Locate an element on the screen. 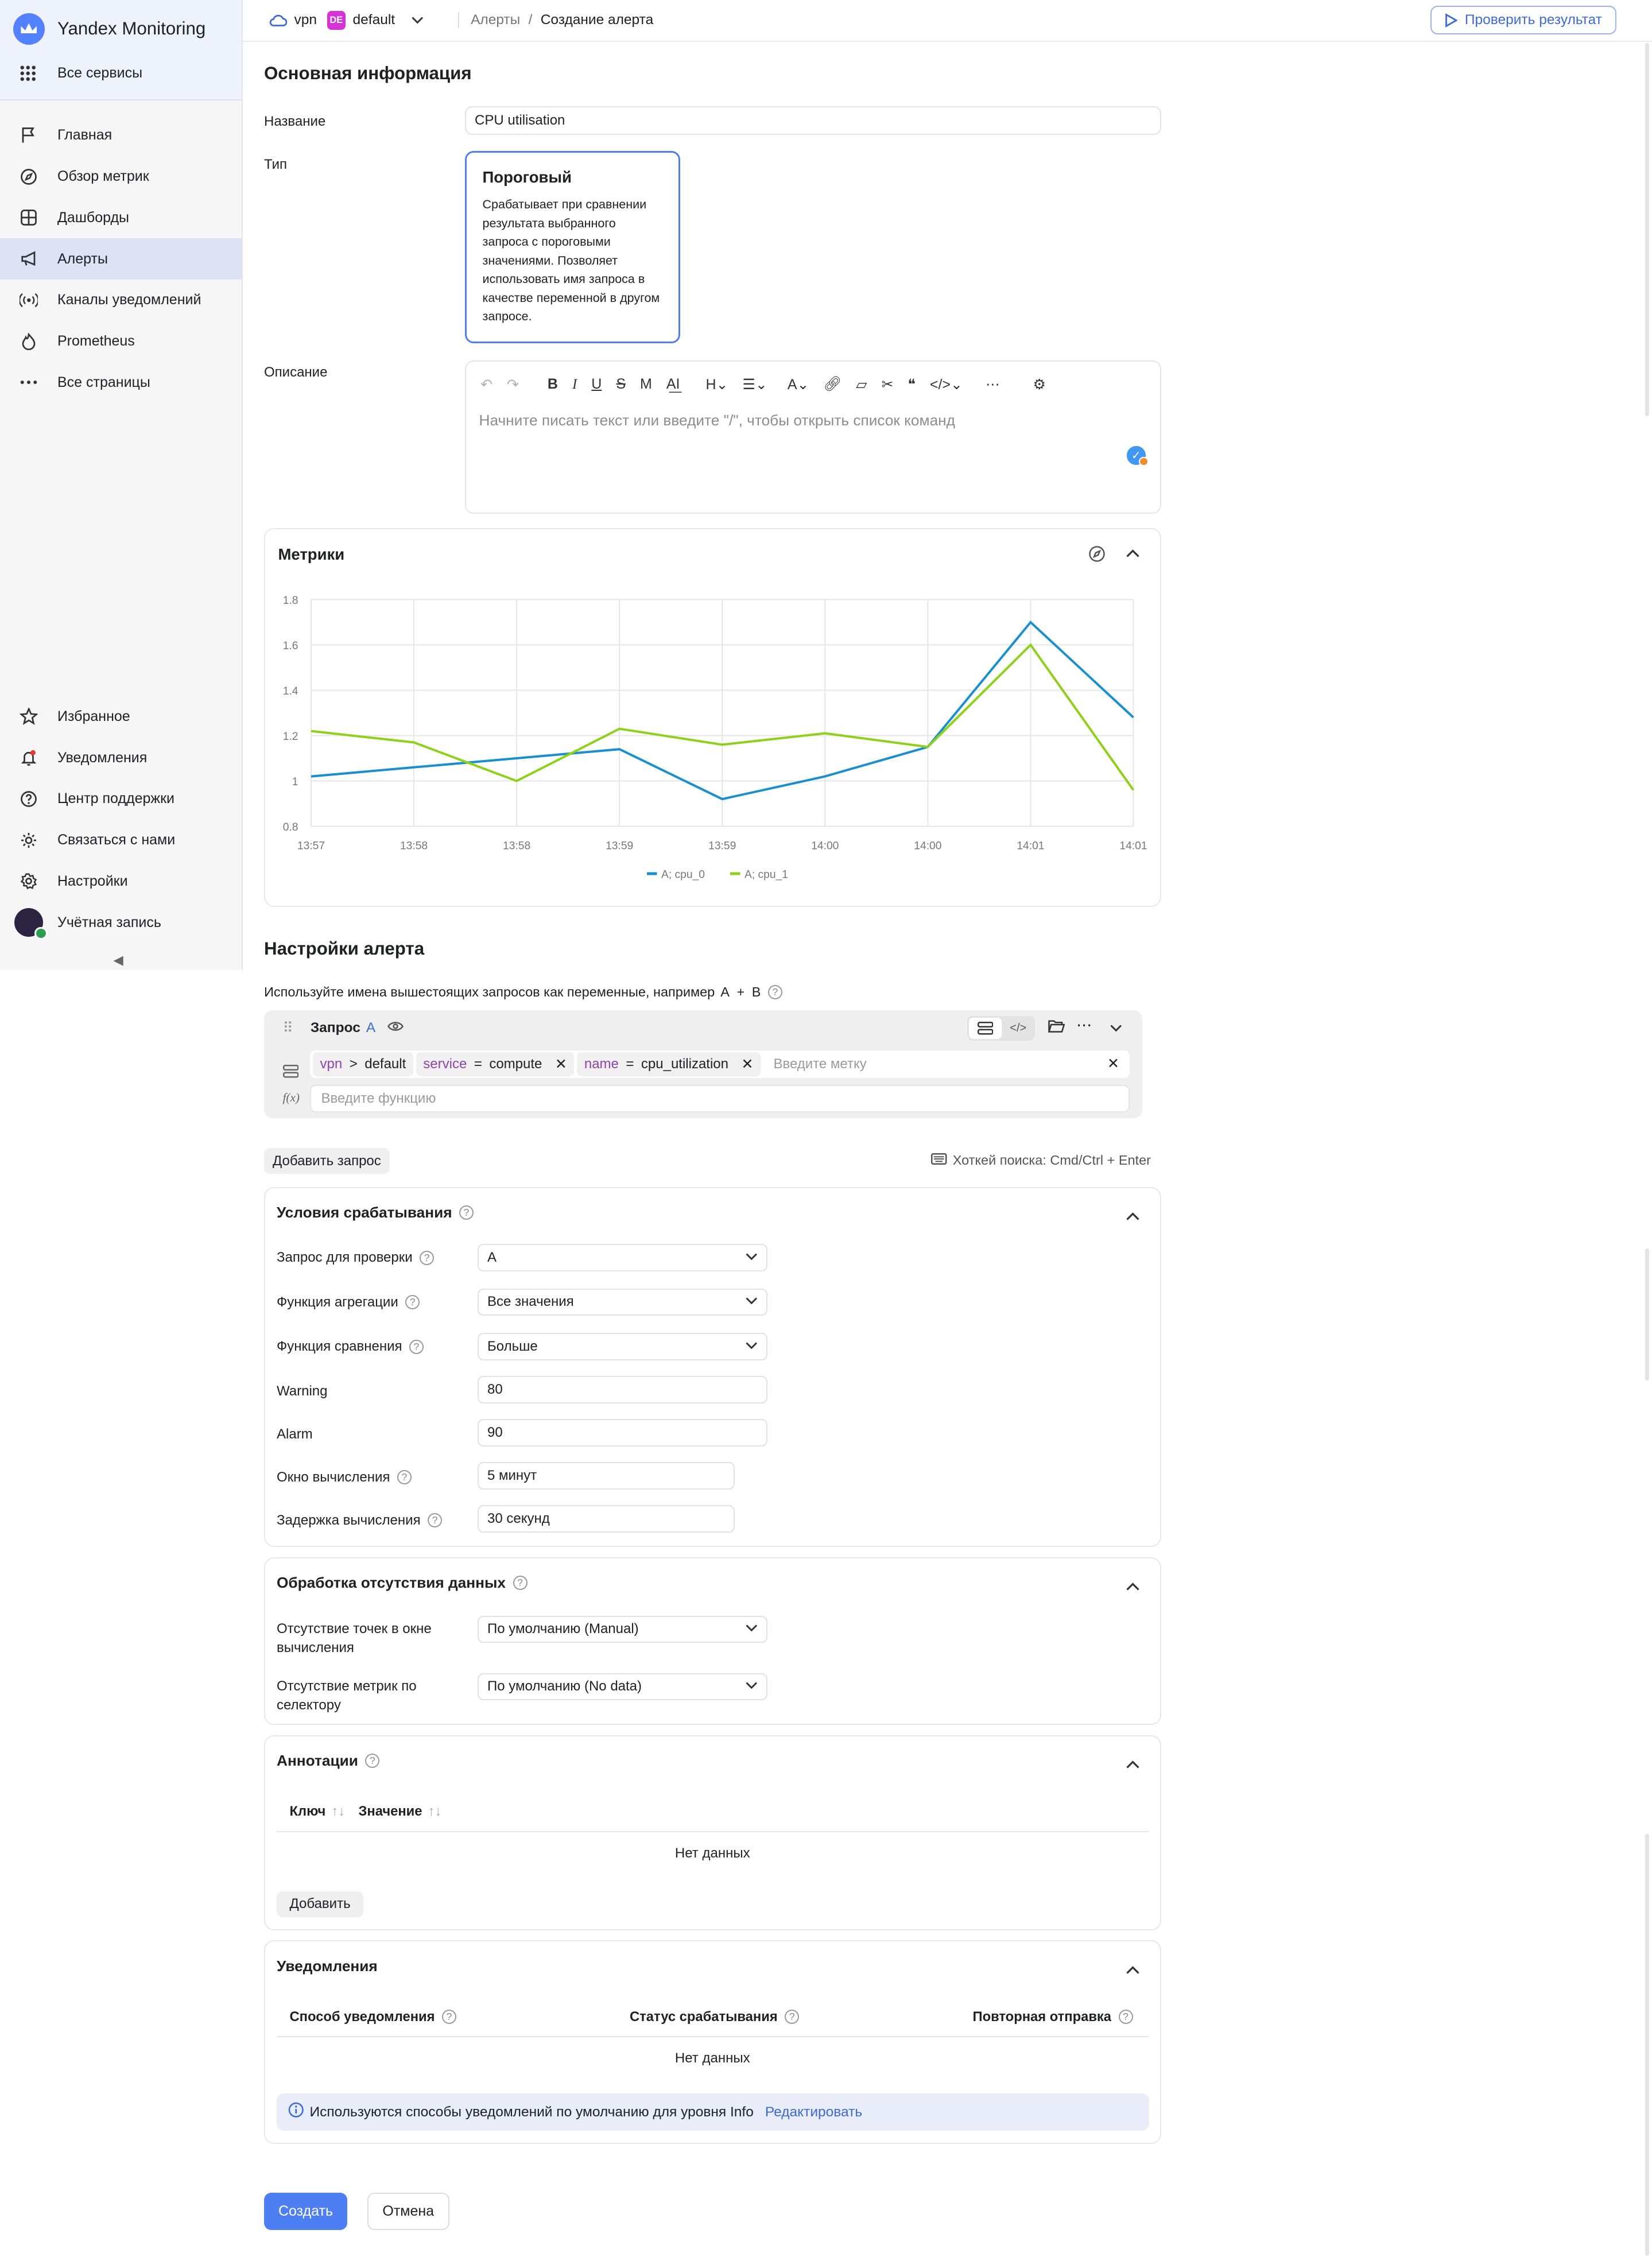  undo-icon: ↶ is located at coordinates (487, 385).